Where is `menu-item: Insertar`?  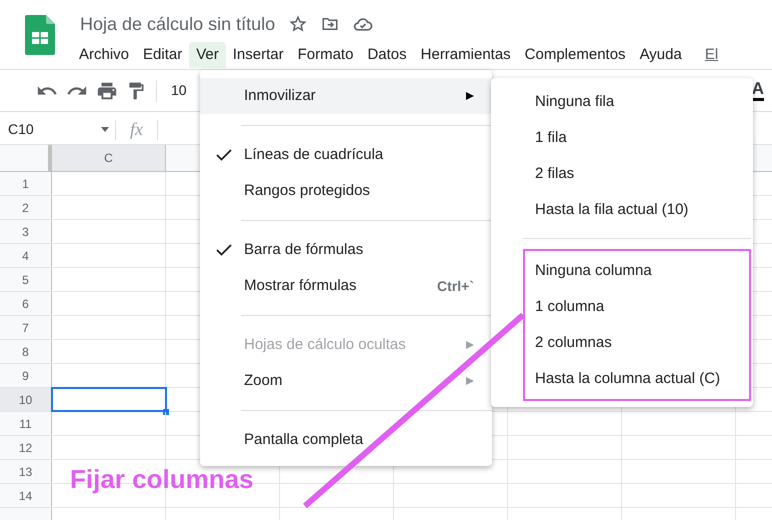 menu-item: Insertar is located at coordinates (258, 55).